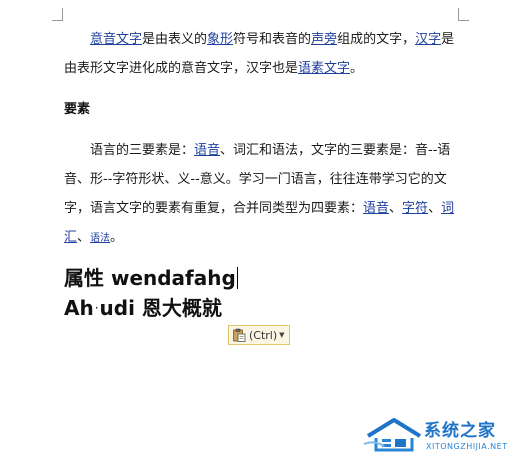 This screenshot has height=464, width=528. Describe the element at coordinates (376, 208) in the screenshot. I see `link-phonetics-2: 语音` at that location.